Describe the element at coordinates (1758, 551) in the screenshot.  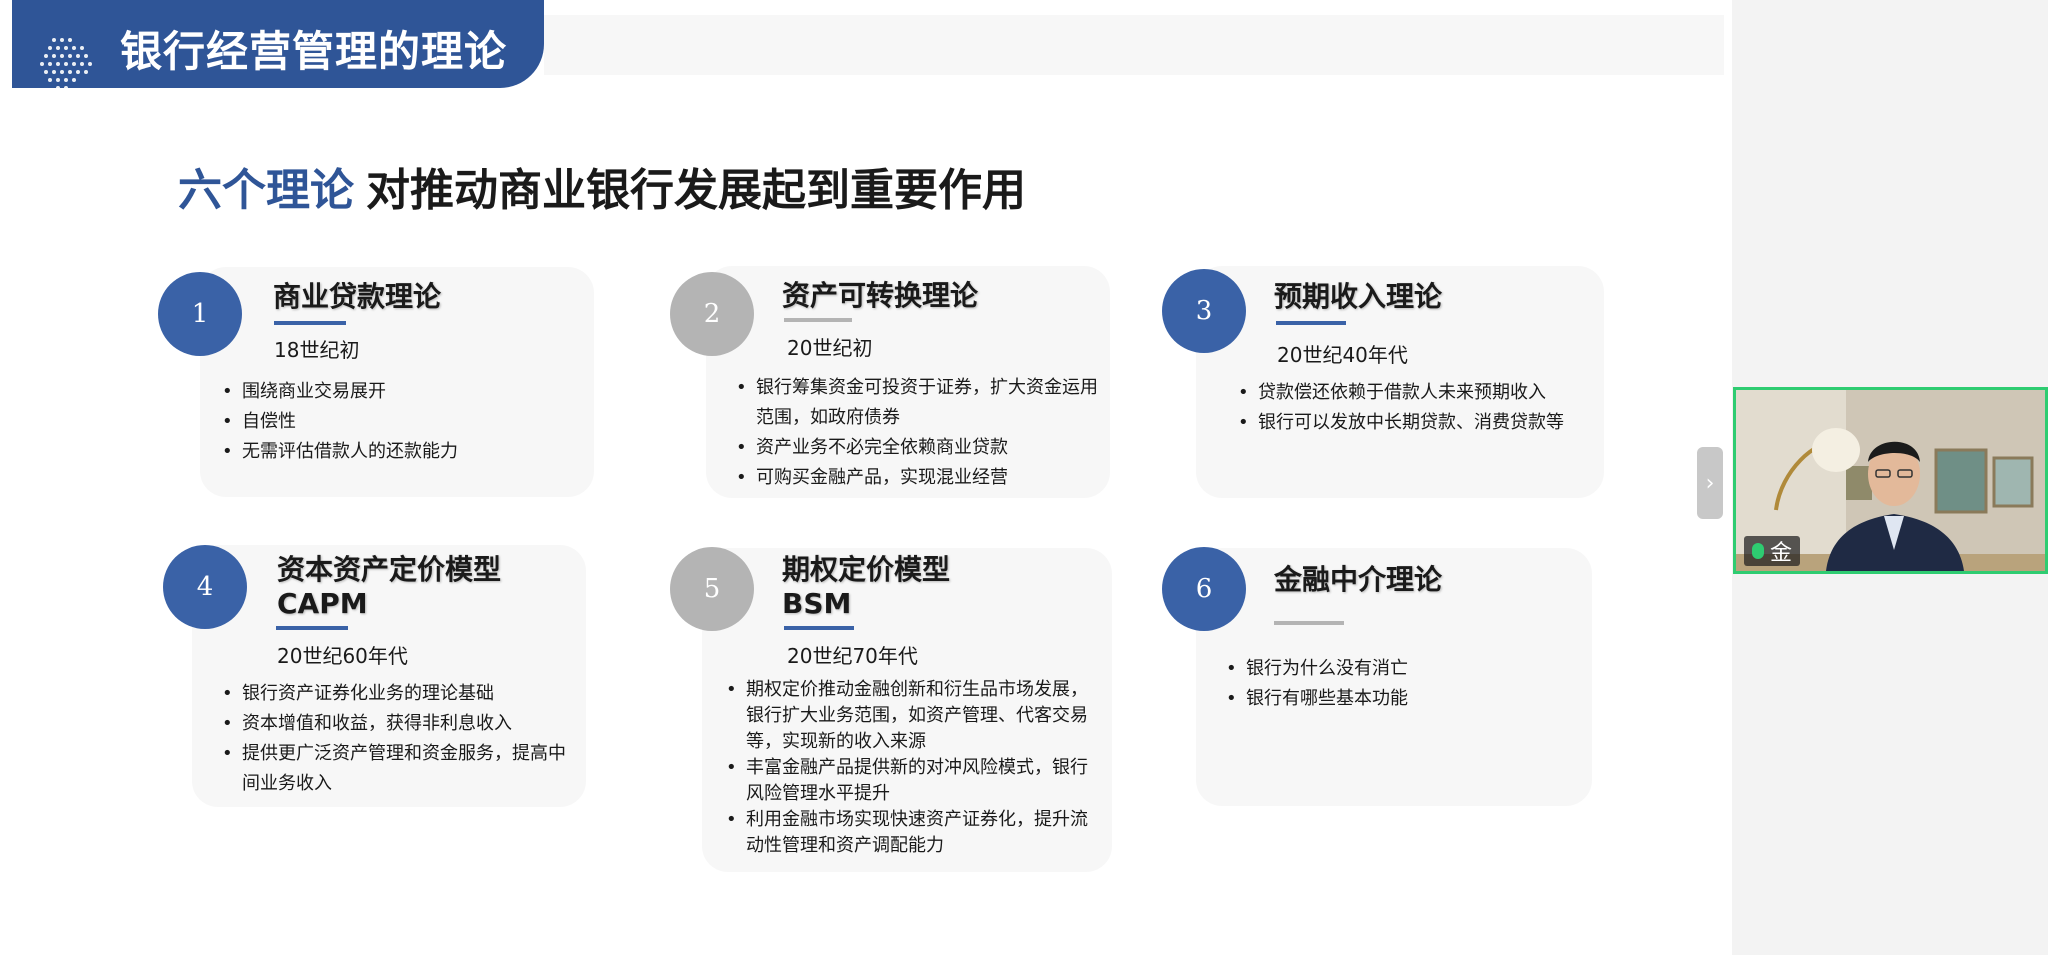
I see `microphone-icon` at that location.